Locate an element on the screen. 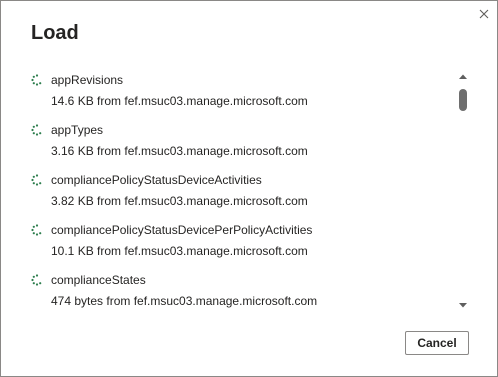 The image size is (498, 377). item-name: compliancePolicyStatusDeviceActivities is located at coordinates (156, 180).